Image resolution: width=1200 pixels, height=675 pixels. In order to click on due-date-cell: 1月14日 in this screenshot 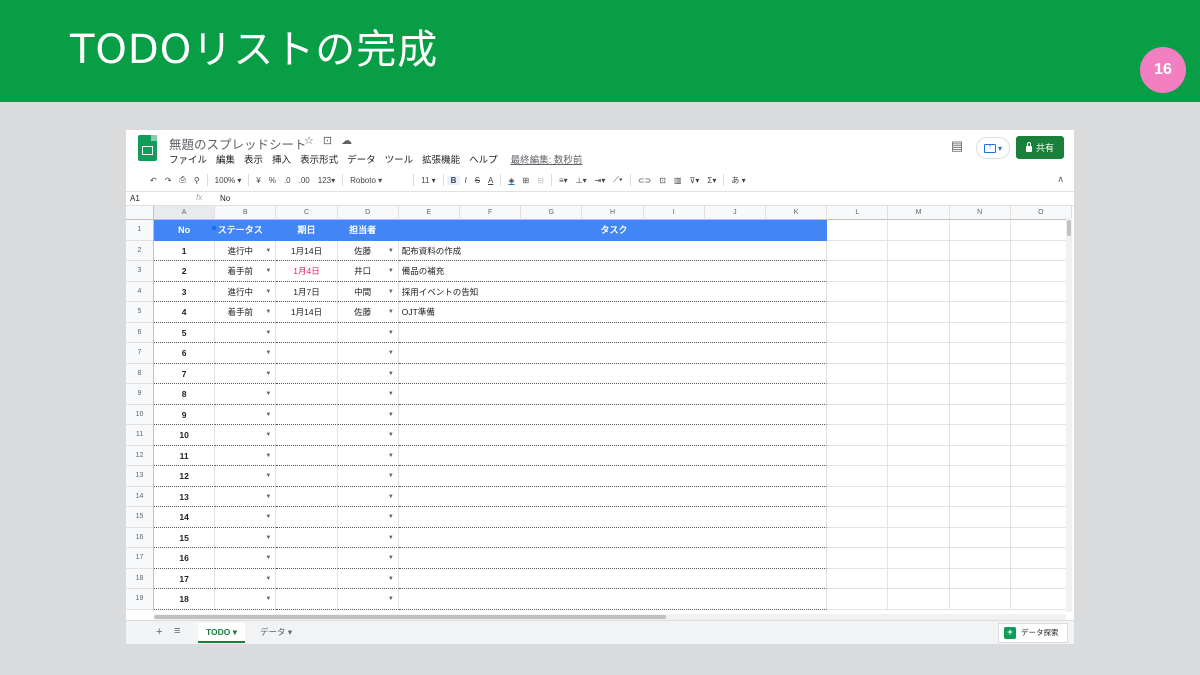, I will do `click(307, 312)`.